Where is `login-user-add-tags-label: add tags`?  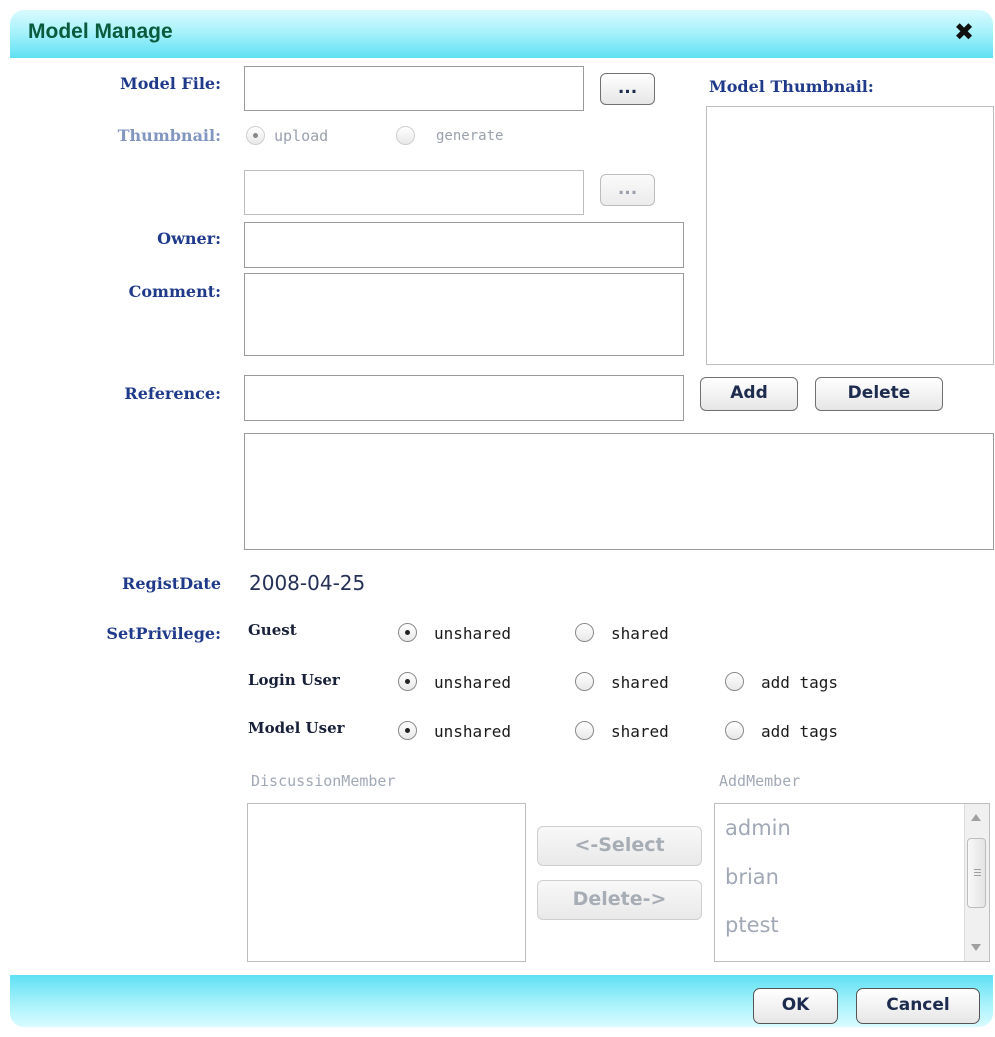 login-user-add-tags-label: add tags is located at coordinates (800, 682).